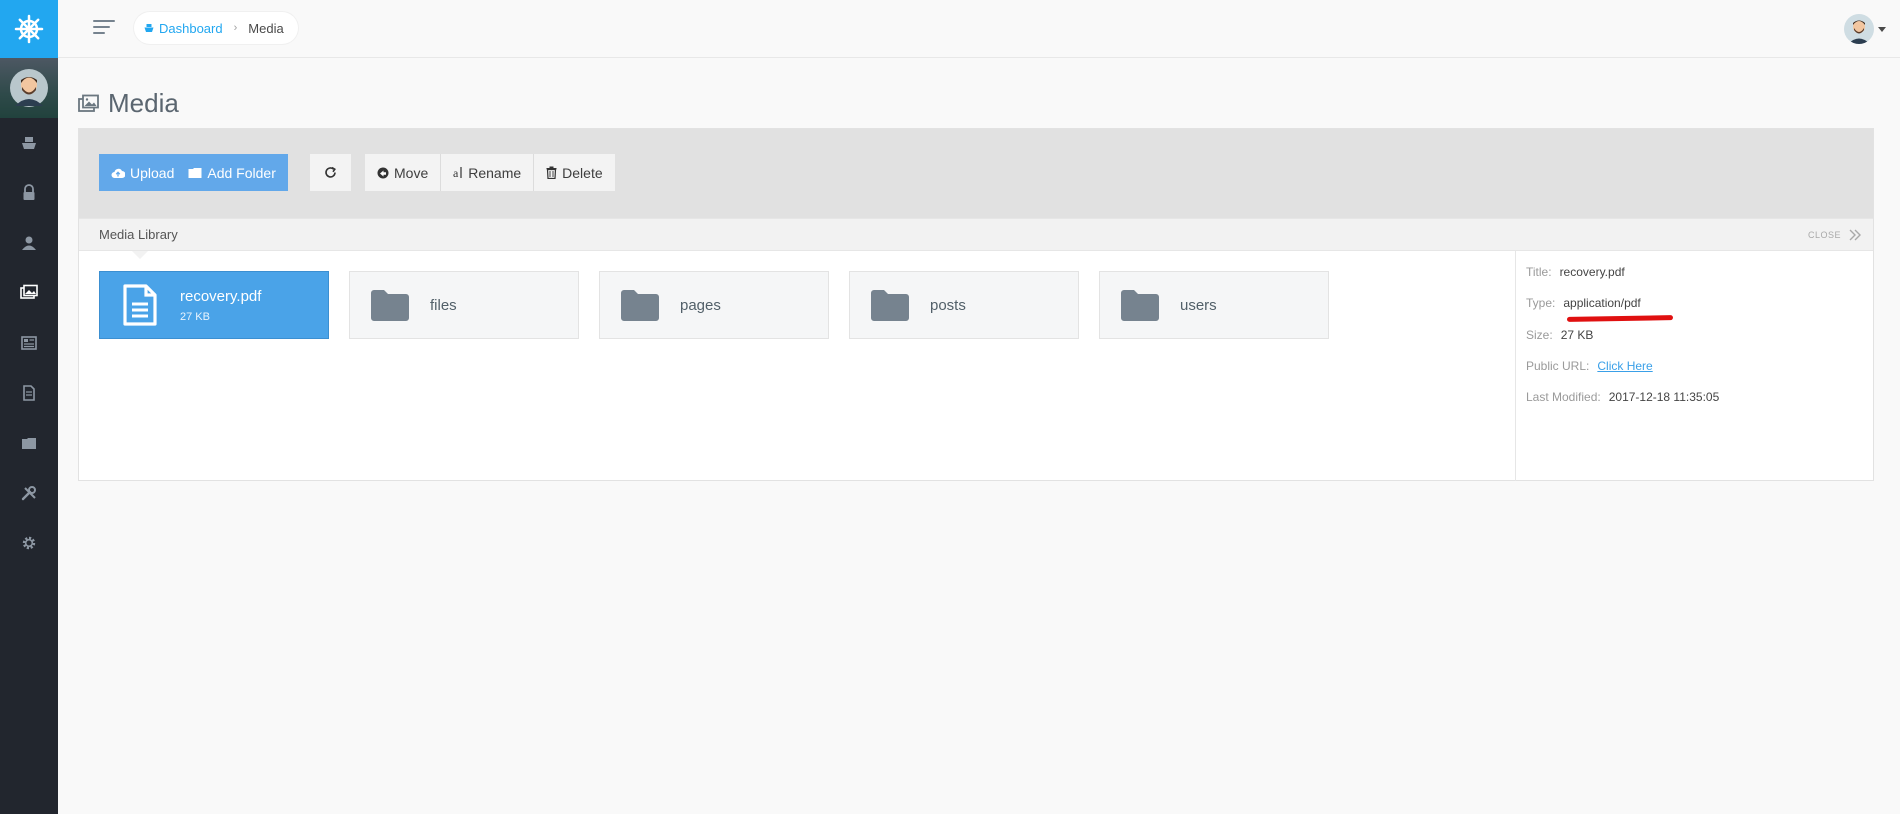 The height and width of the screenshot is (814, 1900). I want to click on rename-icon: a, so click(457, 172).